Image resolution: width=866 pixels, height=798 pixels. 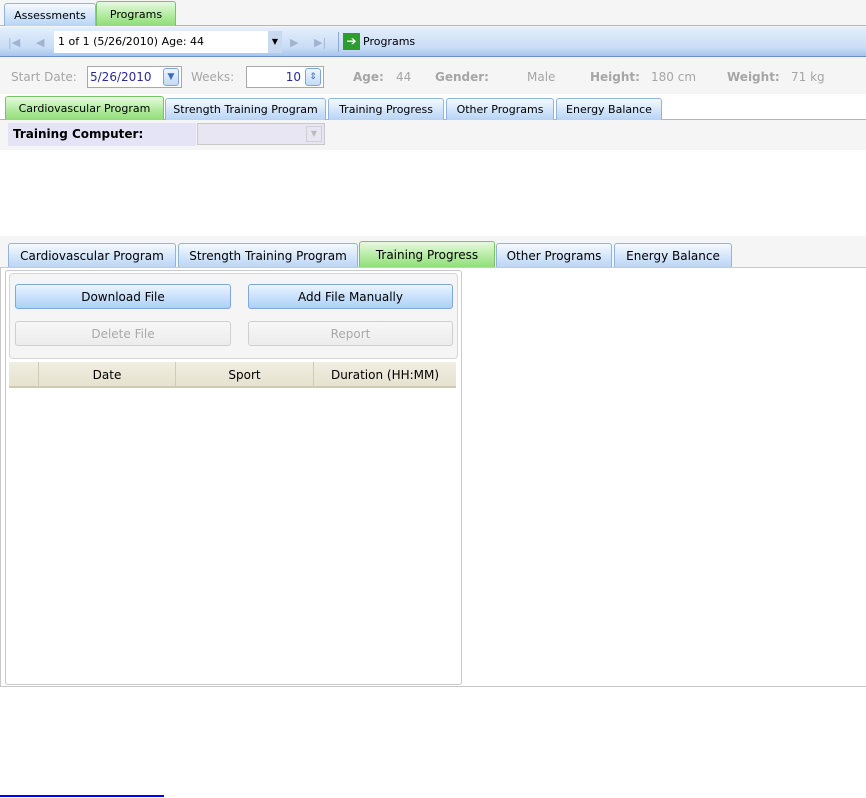 I want to click on height-value: 180 cm, so click(x=674, y=77).